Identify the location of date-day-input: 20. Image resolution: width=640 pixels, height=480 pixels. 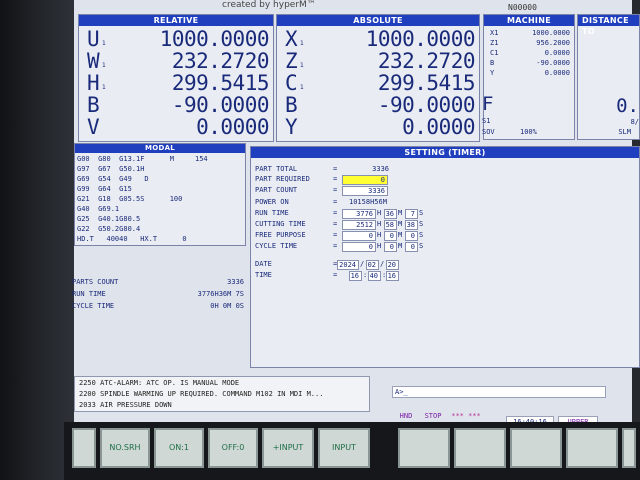
(392, 265).